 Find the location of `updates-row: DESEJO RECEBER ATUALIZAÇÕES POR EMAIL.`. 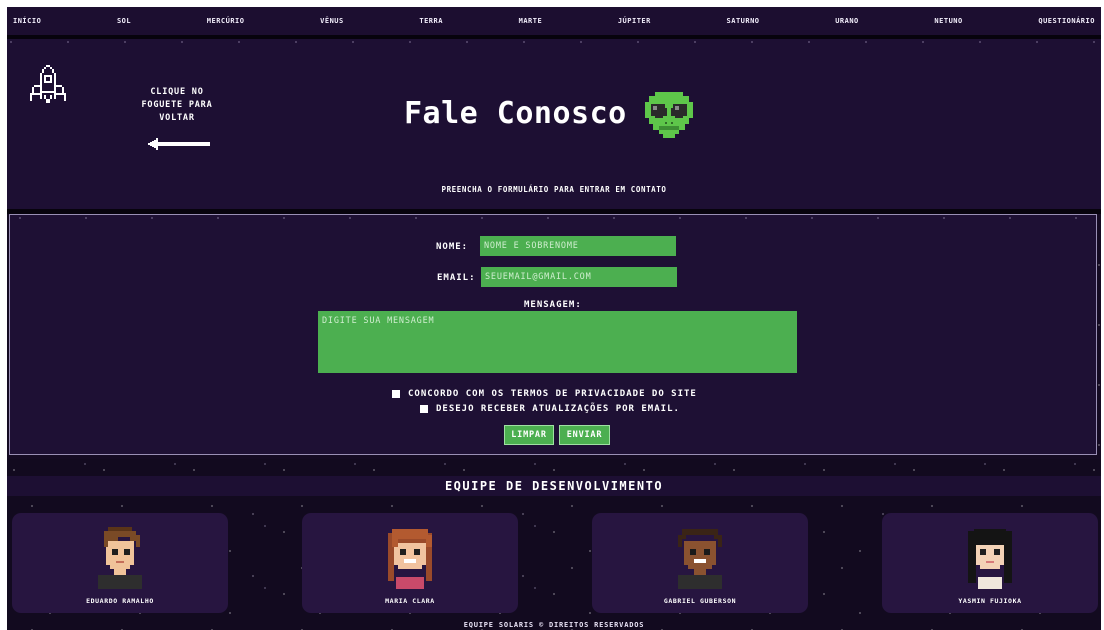

updates-row: DESEJO RECEBER ATUALIZAÇÕES POR EMAIL. is located at coordinates (550, 409).